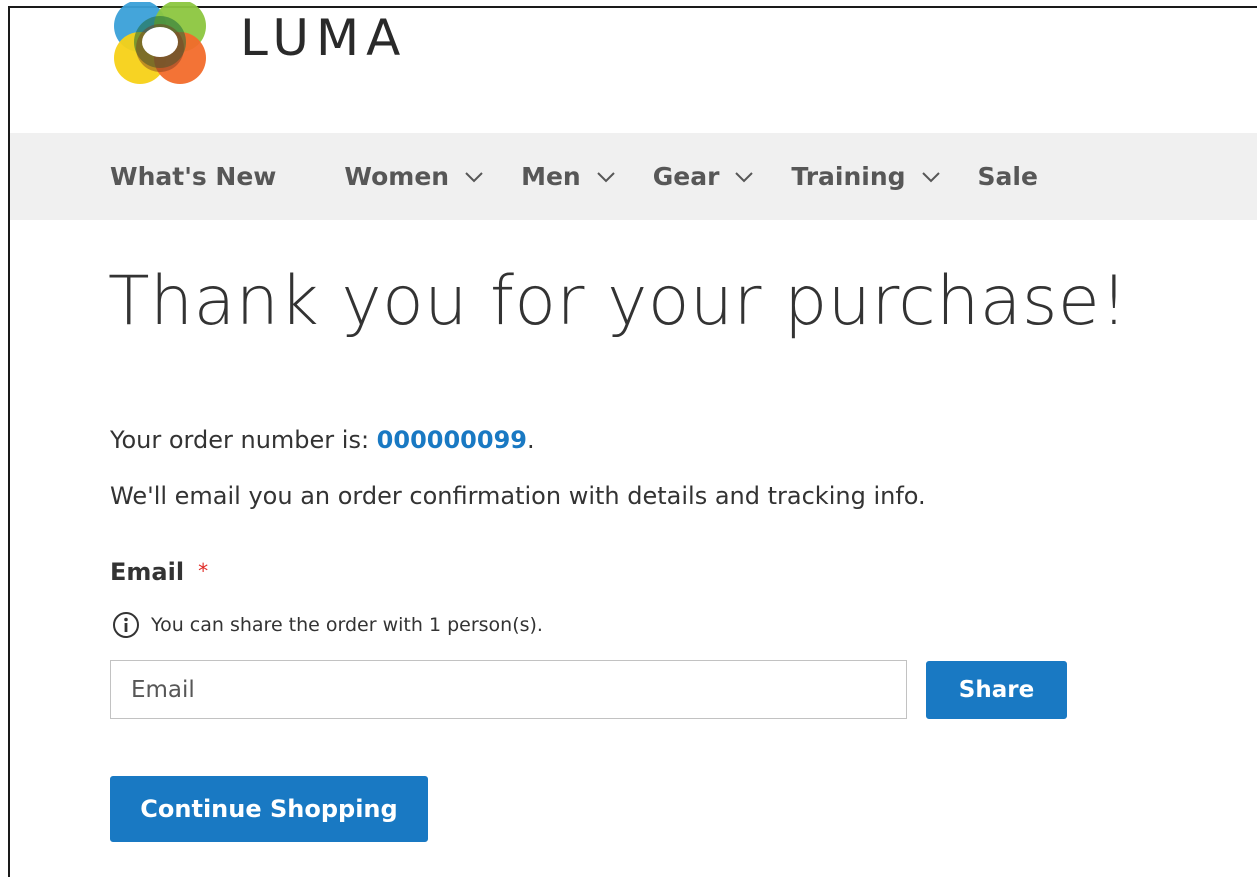 Image resolution: width=1257 pixels, height=877 pixels. What do you see at coordinates (126, 625) in the screenshot?
I see `info-icon` at bounding box center [126, 625].